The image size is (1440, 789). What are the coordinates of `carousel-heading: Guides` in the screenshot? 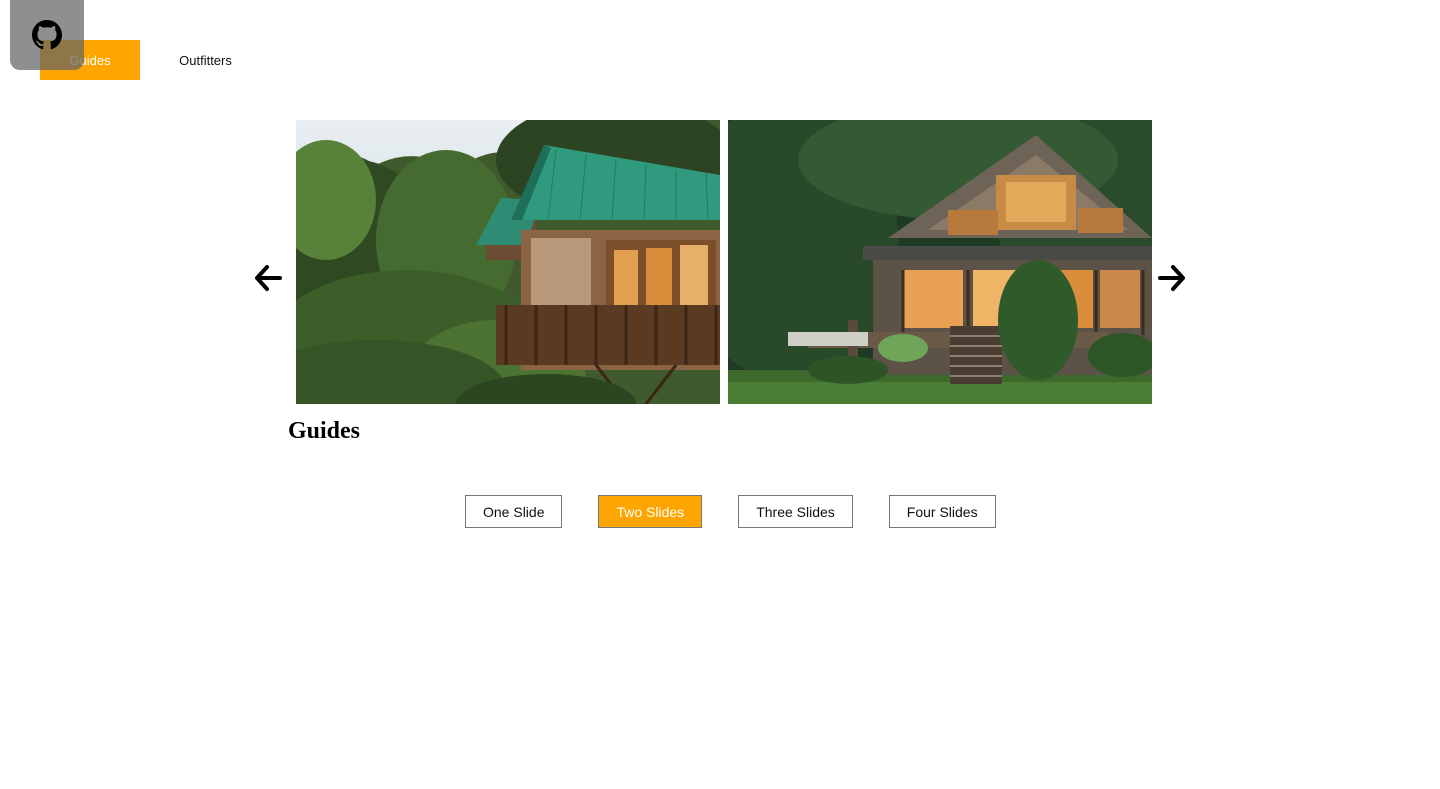 It's located at (324, 431).